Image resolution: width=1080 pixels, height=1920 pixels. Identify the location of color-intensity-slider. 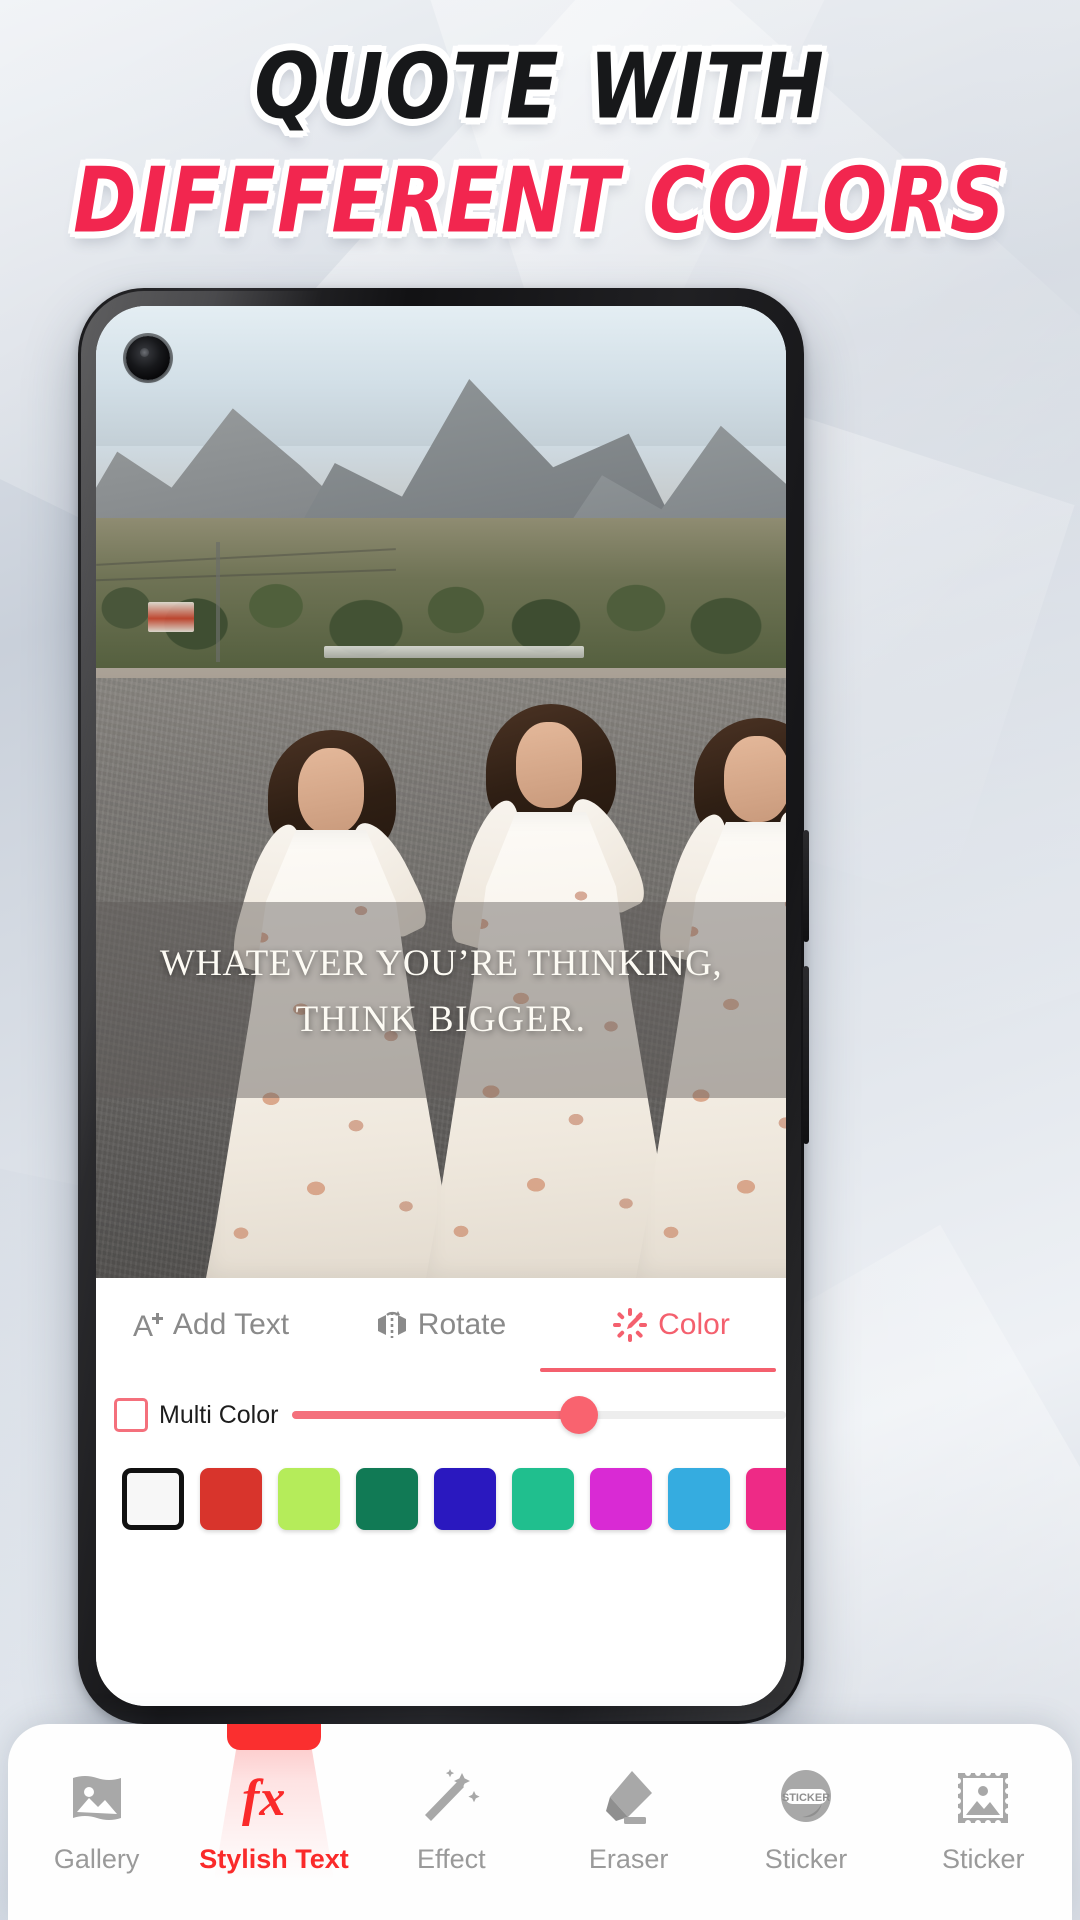
(539, 1415).